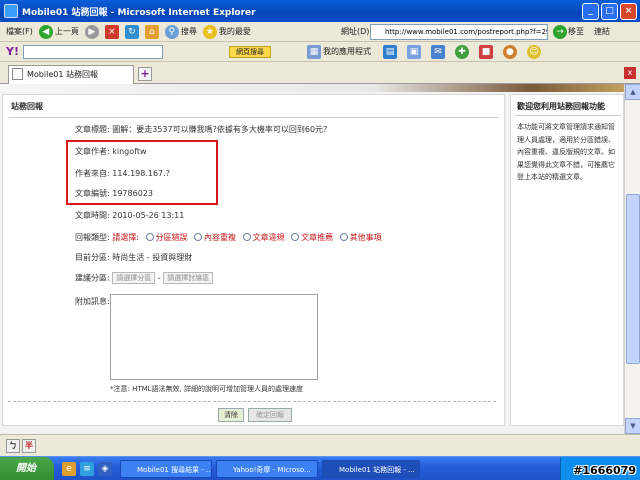  What do you see at coordinates (485, 51) in the screenshot?
I see `toolbar-tool-icon: ■` at bounding box center [485, 51].